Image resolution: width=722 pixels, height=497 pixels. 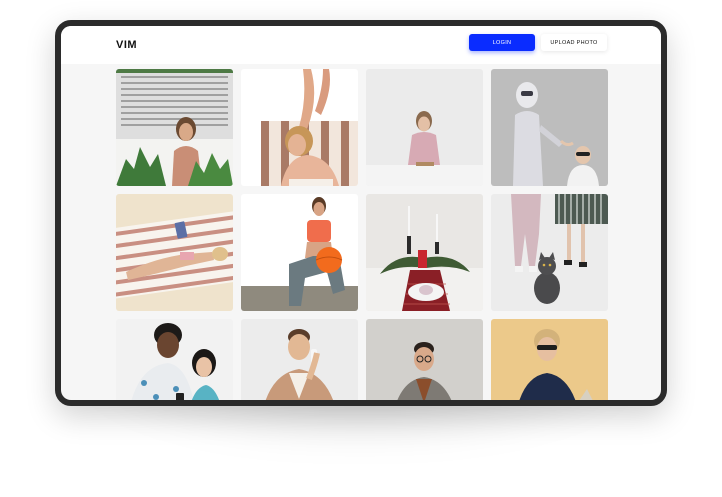 I want to click on photo-woman-beach-towel, so click(x=174, y=252).